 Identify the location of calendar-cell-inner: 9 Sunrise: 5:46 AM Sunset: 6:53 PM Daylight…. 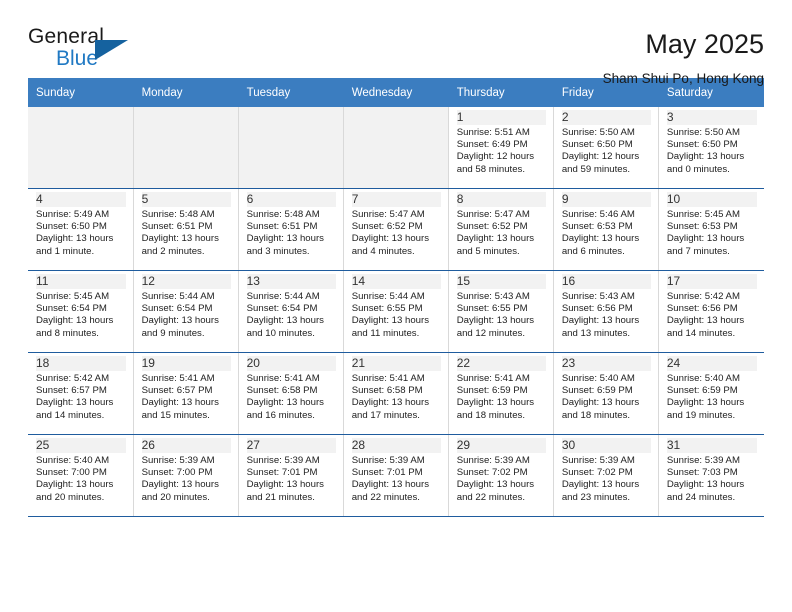
(606, 229).